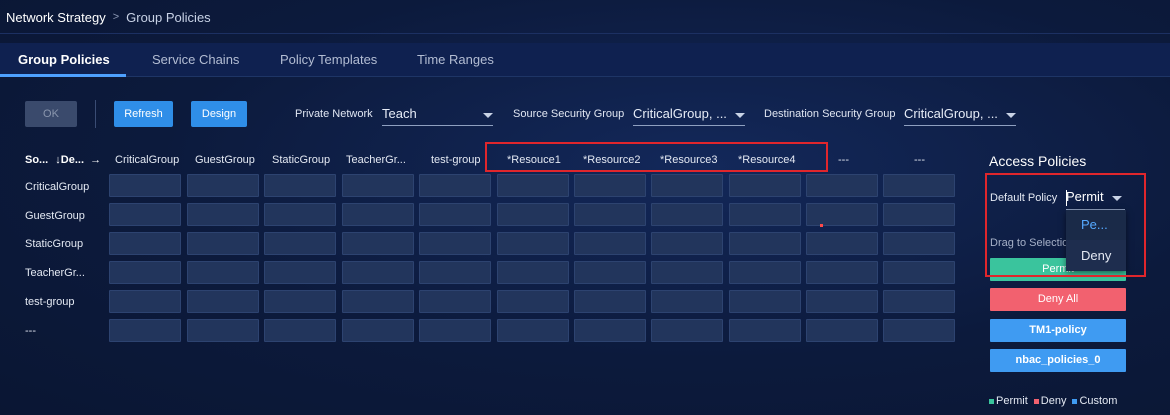  What do you see at coordinates (1058, 330) in the screenshot?
I see `tm1-policy-item: TM1-policy` at bounding box center [1058, 330].